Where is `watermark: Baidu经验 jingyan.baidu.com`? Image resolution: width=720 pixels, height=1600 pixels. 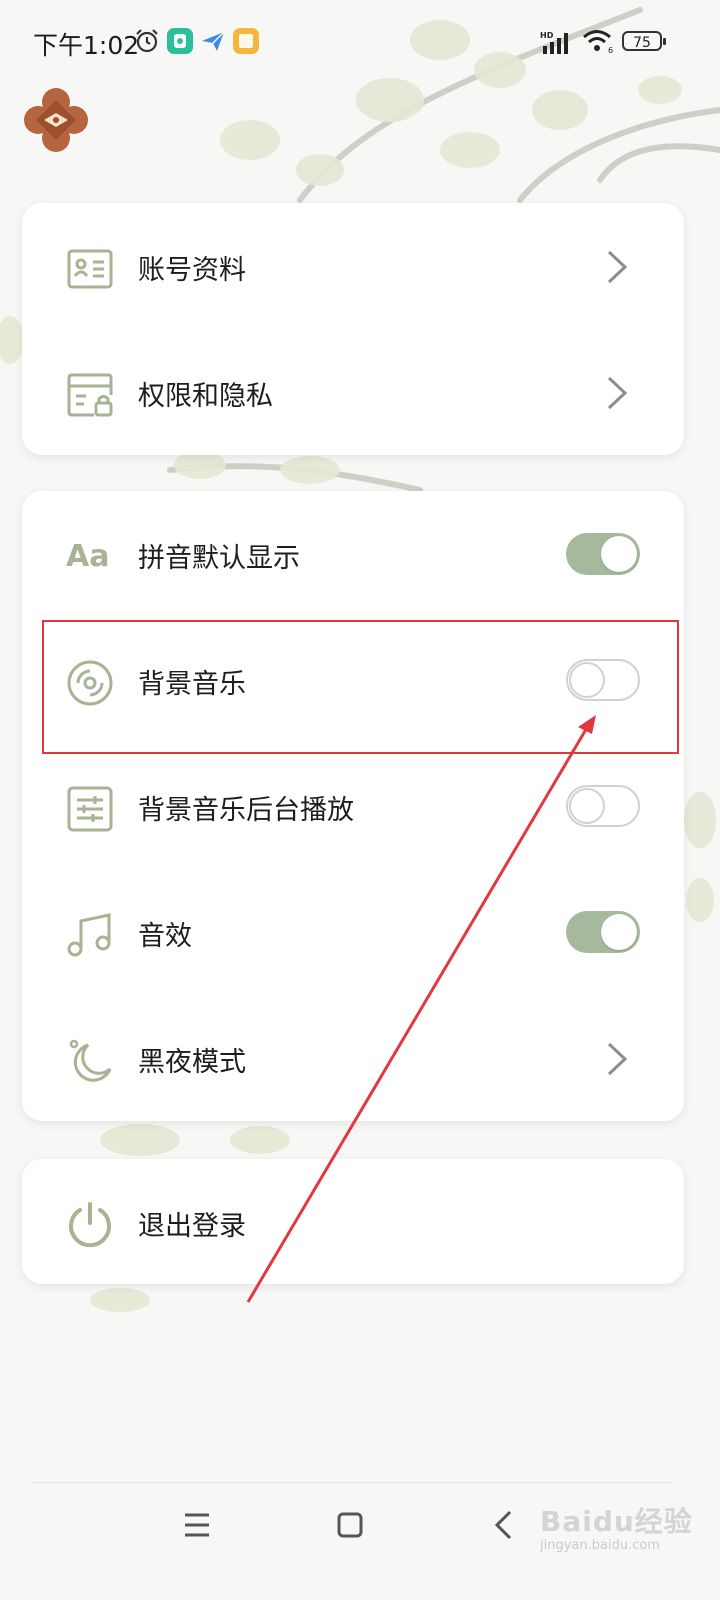 watermark: Baidu经验 jingyan.baidu.com is located at coordinates (625, 1530).